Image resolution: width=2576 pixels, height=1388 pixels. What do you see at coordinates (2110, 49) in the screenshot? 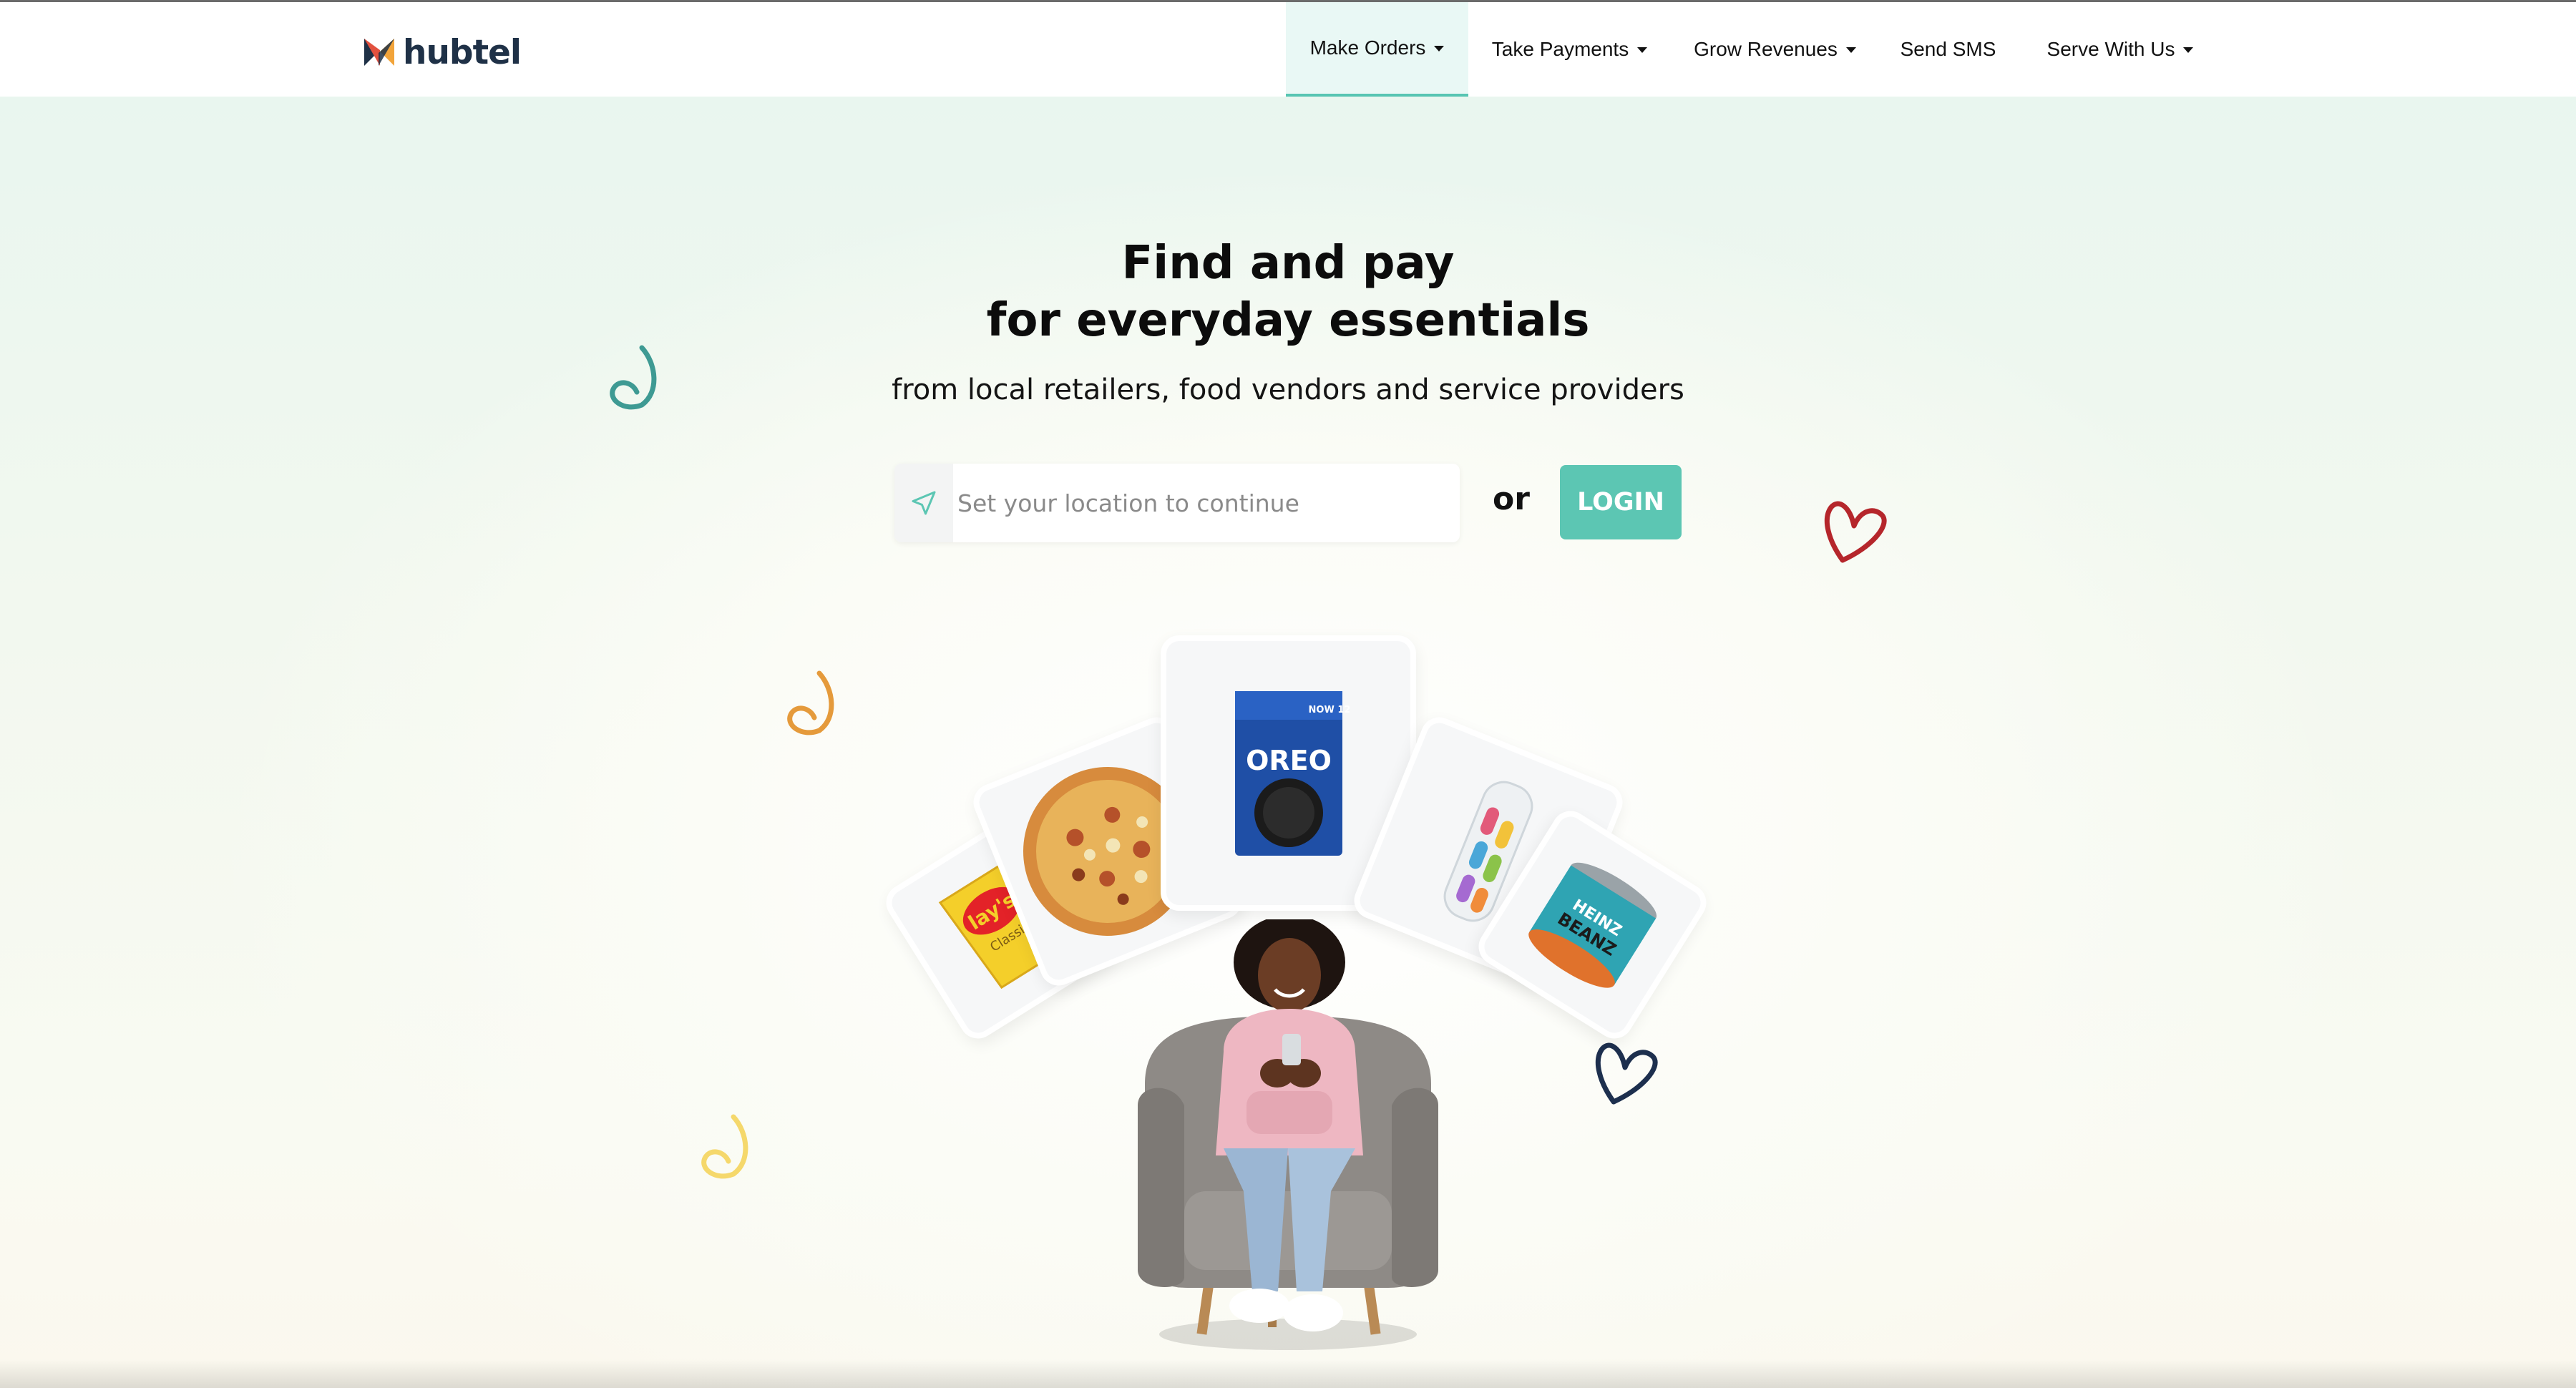
I see `nav-serve-with-us-label: Serve With Us` at bounding box center [2110, 49].